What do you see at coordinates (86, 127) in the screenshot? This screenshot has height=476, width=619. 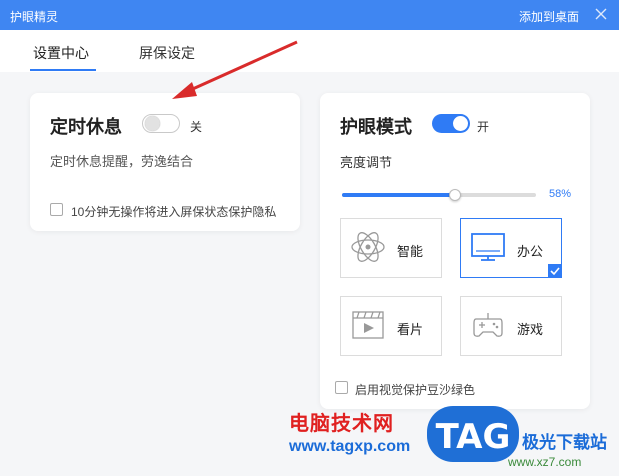 I see `rest-card-title: 定时休息` at bounding box center [86, 127].